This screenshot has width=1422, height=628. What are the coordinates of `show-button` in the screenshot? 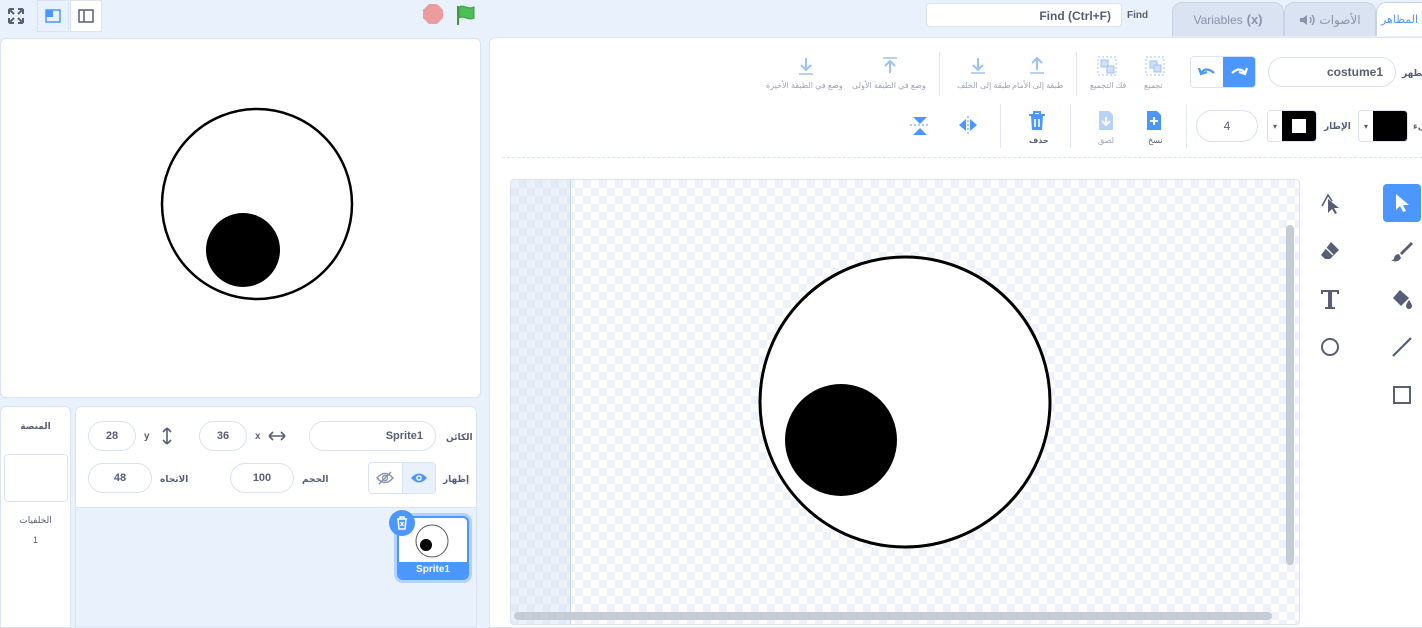 It's located at (418, 478).